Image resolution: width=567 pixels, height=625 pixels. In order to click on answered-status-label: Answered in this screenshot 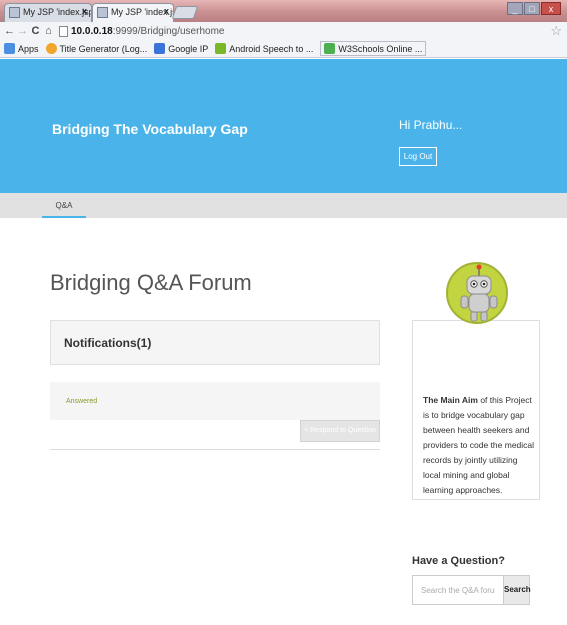, I will do `click(82, 401)`.